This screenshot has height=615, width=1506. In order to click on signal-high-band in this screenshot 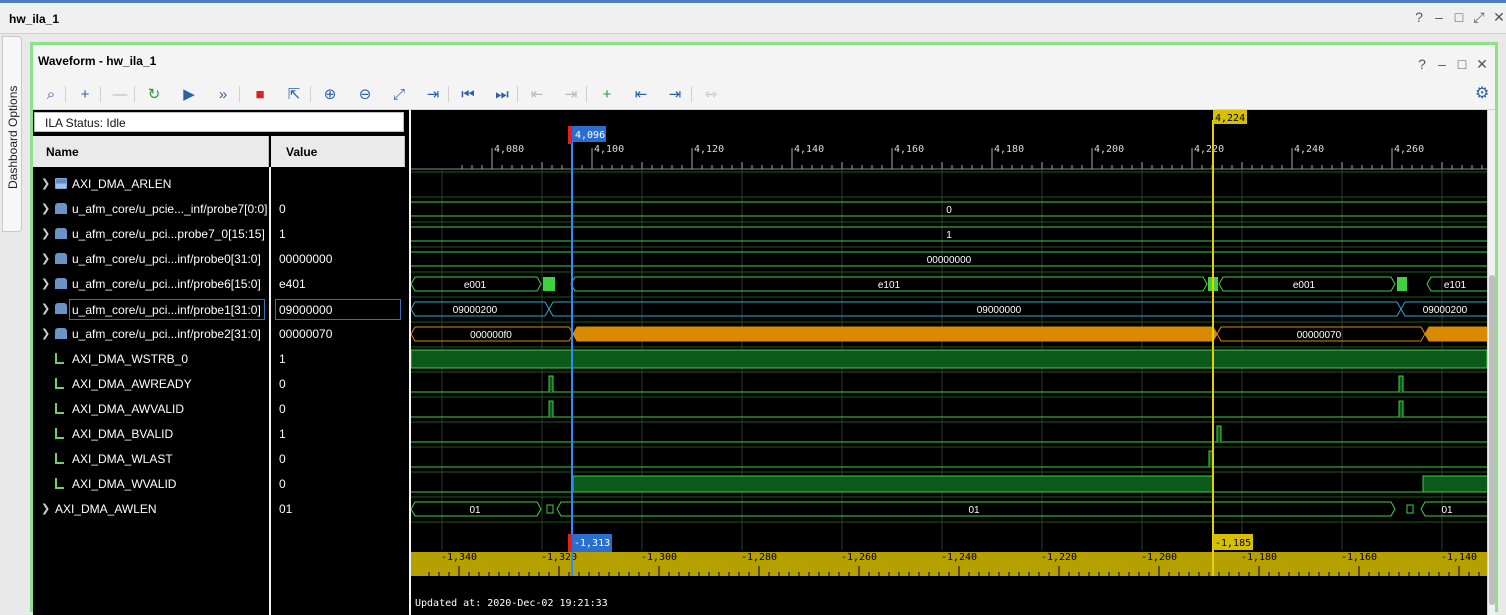, I will do `click(1454, 484)`.